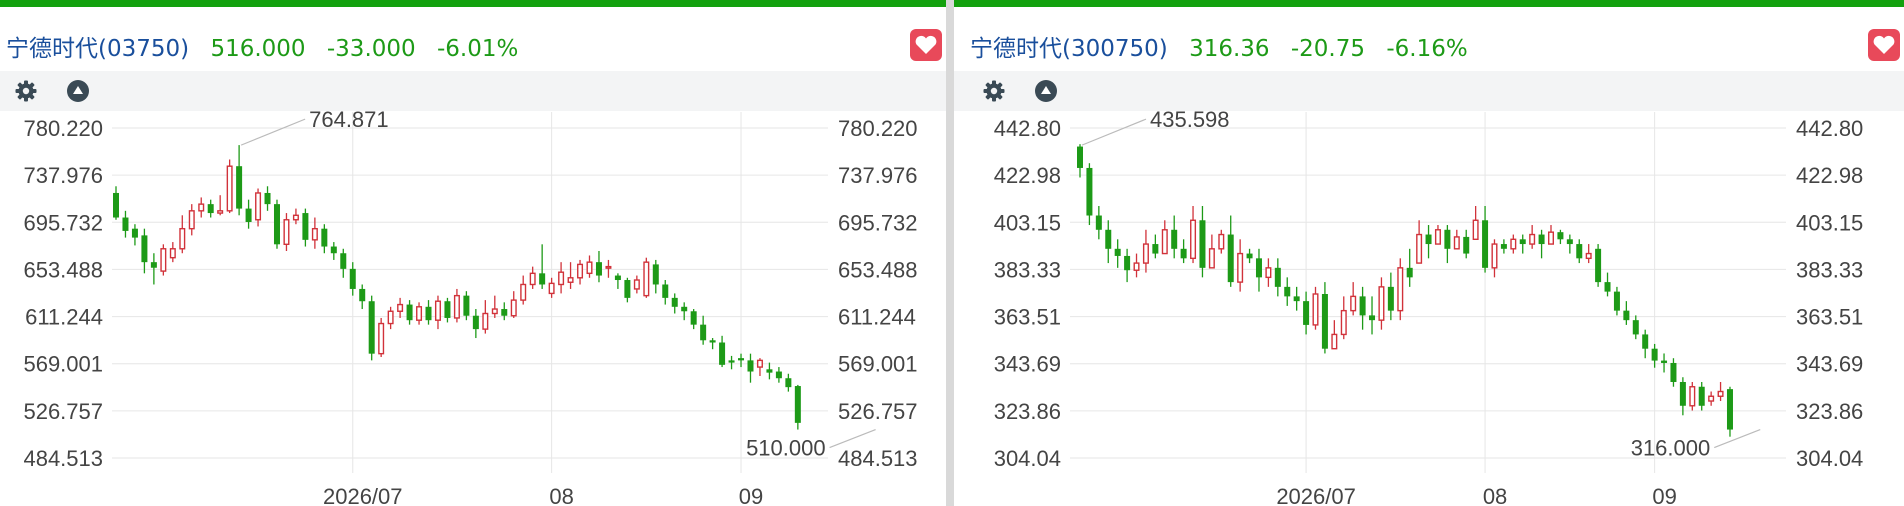  I want to click on annotation-leader, so click(273, 132).